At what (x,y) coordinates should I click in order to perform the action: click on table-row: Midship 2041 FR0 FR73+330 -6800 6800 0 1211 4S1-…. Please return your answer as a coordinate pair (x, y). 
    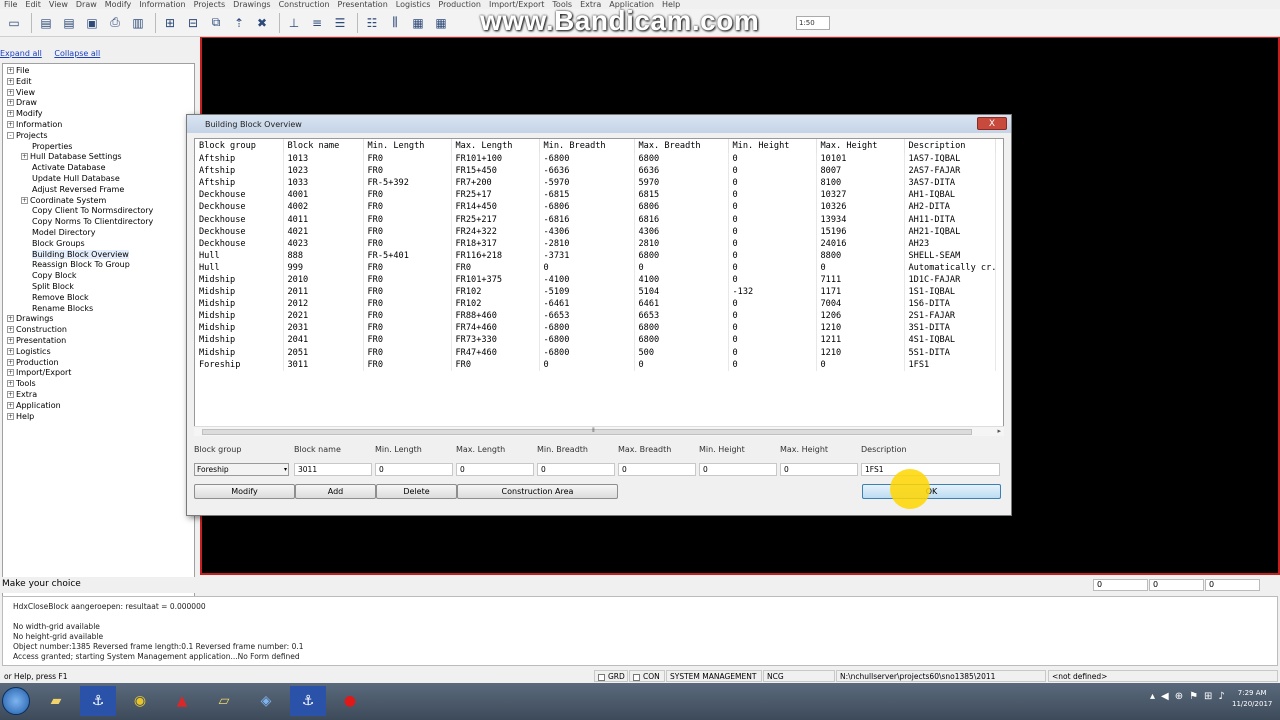
    Looking at the image, I should click on (595, 340).